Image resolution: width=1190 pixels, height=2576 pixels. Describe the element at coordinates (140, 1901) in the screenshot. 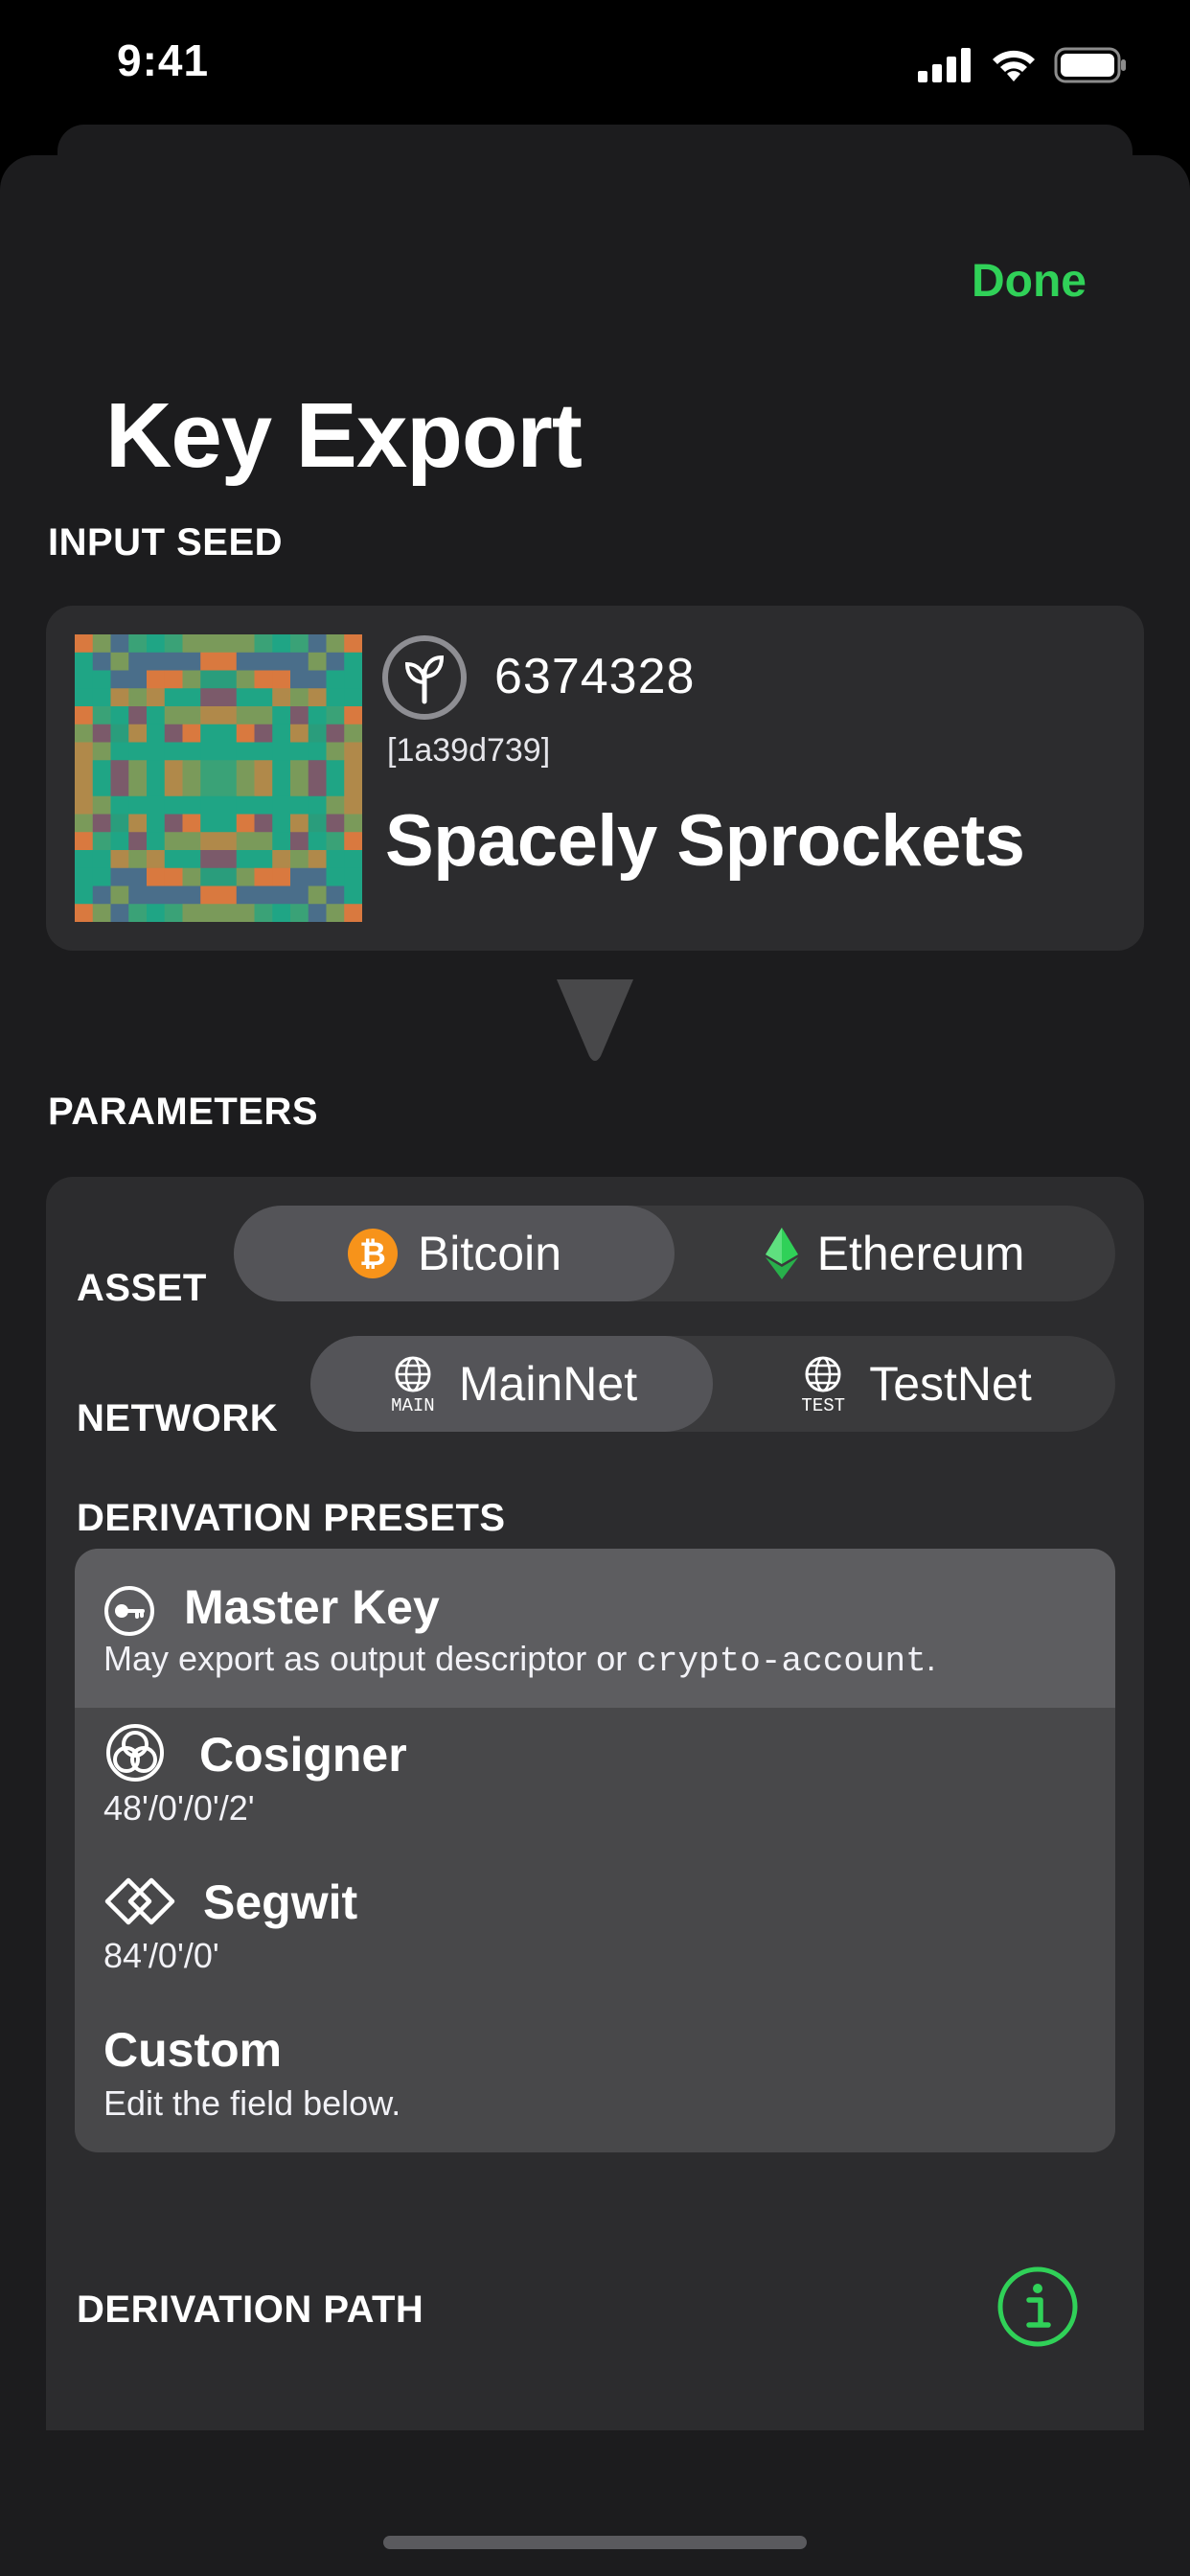

I see `segwit-icon` at that location.